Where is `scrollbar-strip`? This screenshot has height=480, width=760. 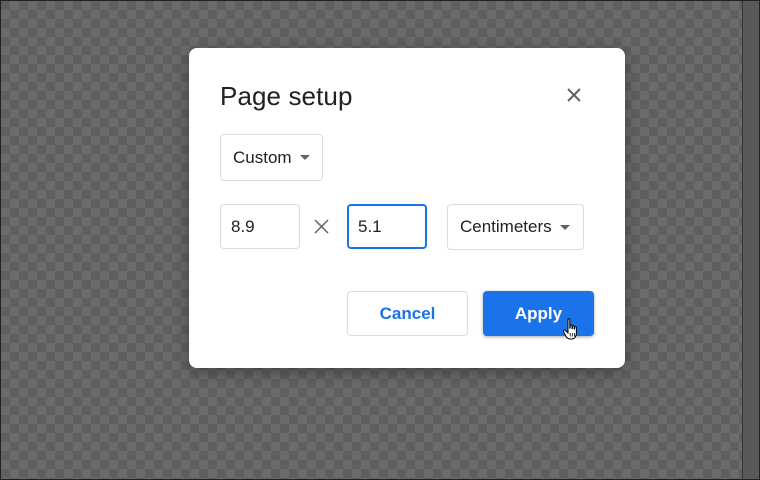 scrollbar-strip is located at coordinates (750, 240).